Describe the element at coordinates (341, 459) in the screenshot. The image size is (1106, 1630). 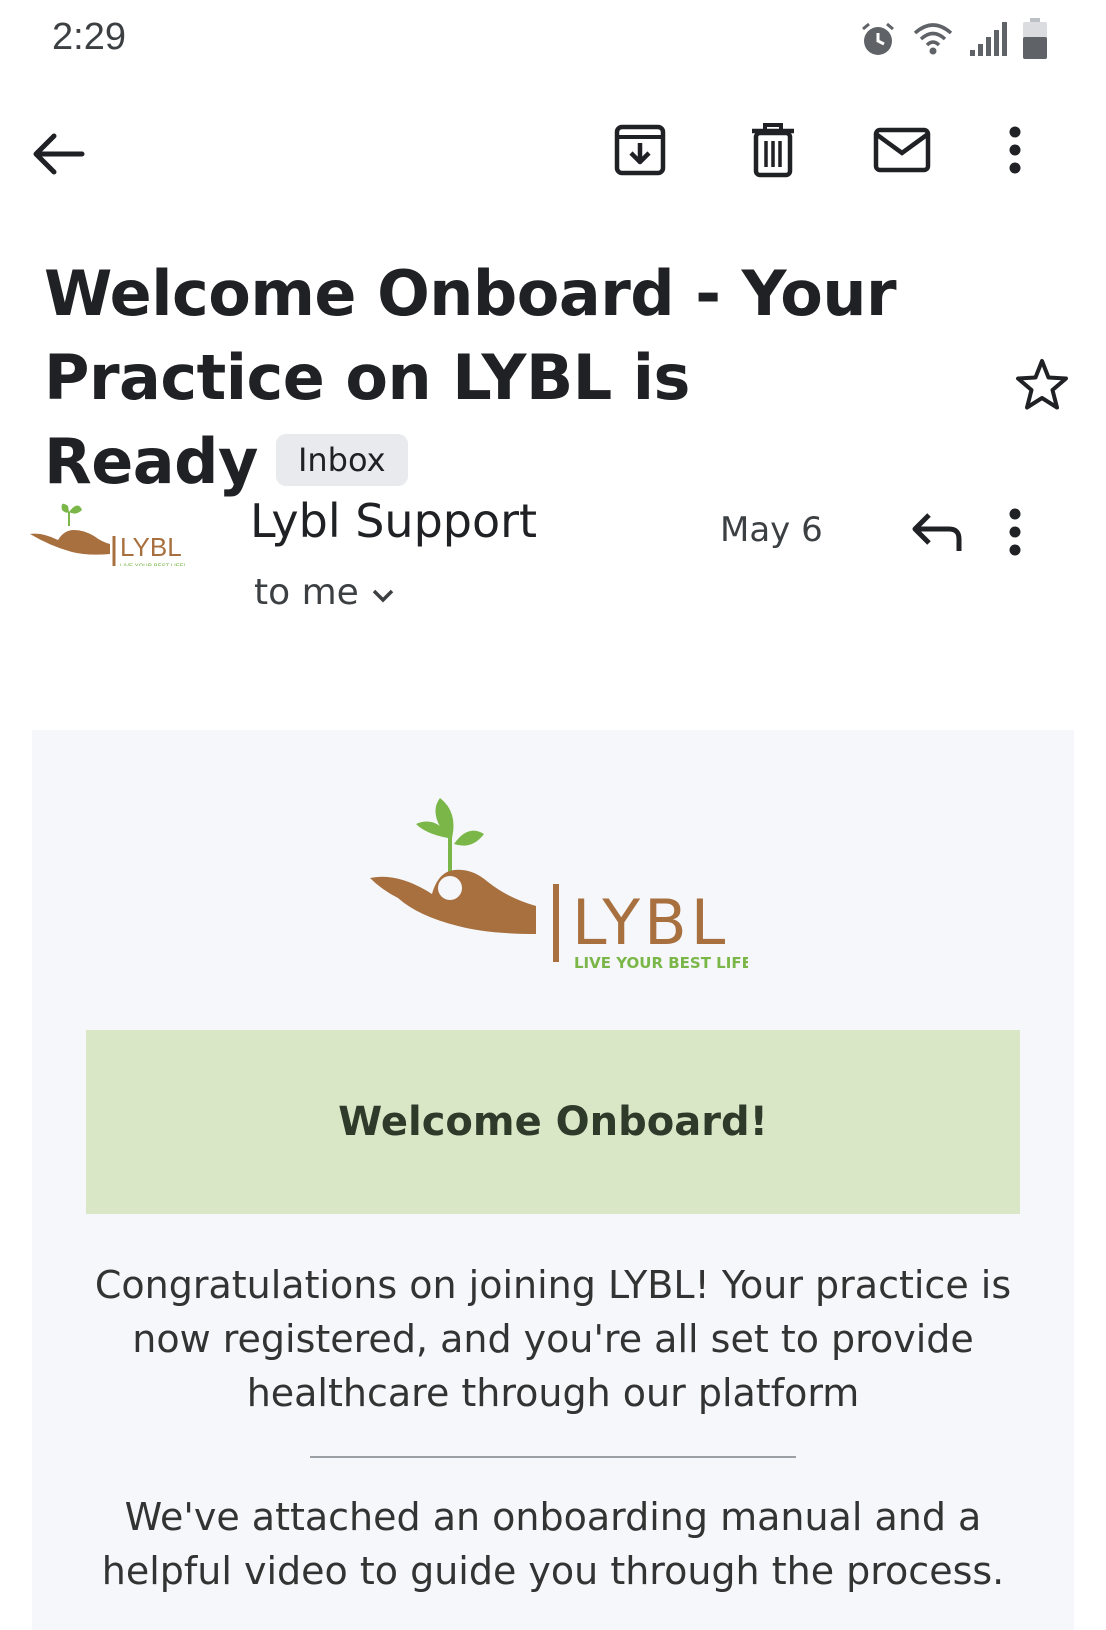
I see `inbox-label-chip: Inbox` at that location.